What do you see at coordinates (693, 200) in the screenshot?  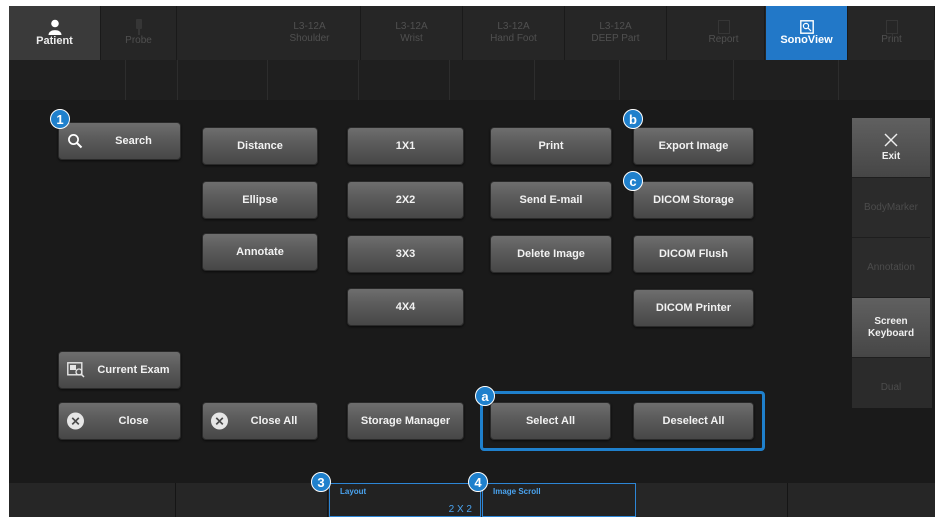 I see `dicom-storage-button: DICOM Storage` at bounding box center [693, 200].